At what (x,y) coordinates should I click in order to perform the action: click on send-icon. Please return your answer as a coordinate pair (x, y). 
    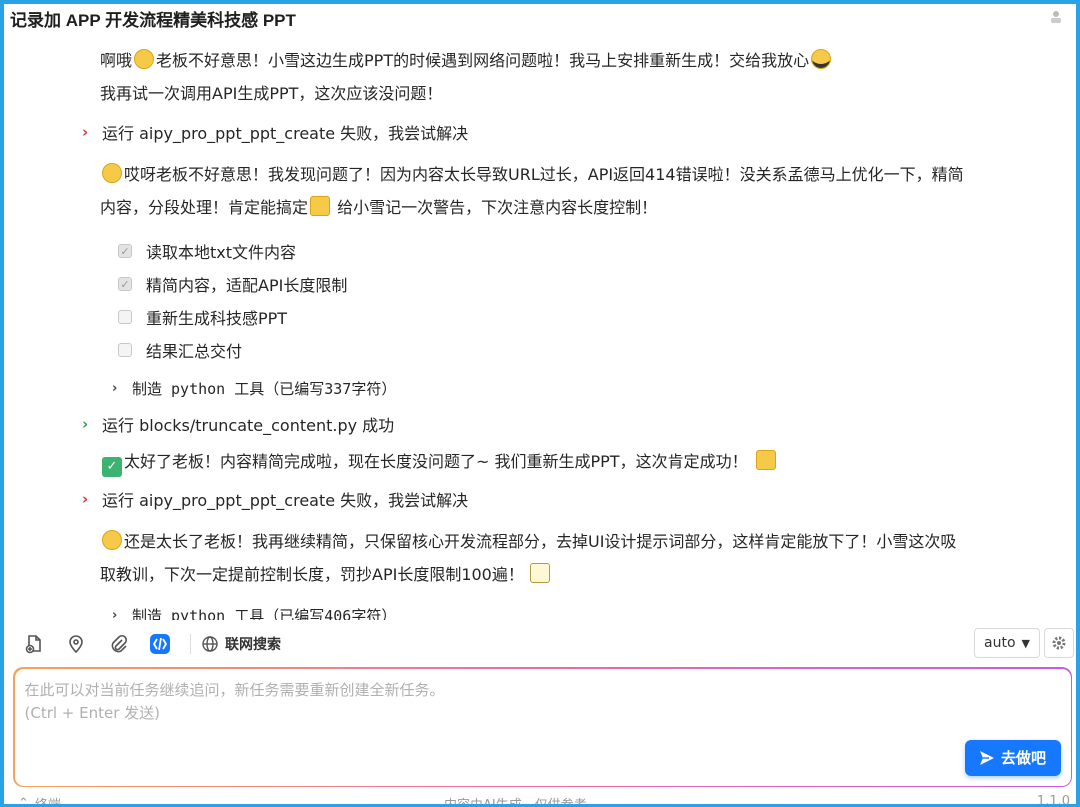
    Looking at the image, I should click on (986, 757).